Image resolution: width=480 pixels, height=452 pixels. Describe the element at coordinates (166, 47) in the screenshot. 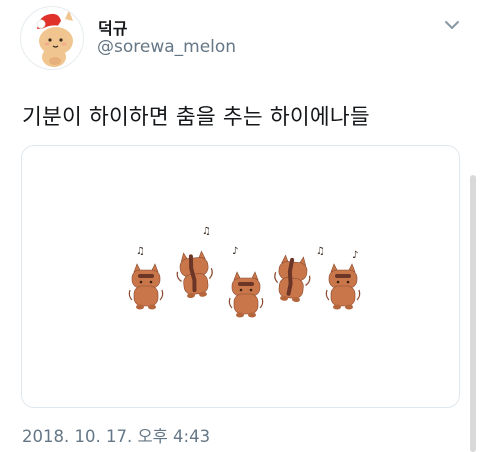

I see `user-handle: @sorewa_melon` at that location.